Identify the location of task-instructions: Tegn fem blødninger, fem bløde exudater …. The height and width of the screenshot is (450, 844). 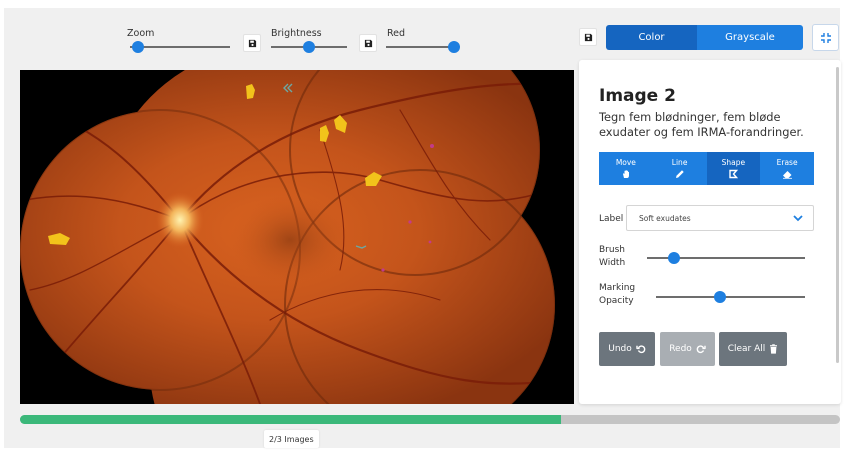
(701, 124).